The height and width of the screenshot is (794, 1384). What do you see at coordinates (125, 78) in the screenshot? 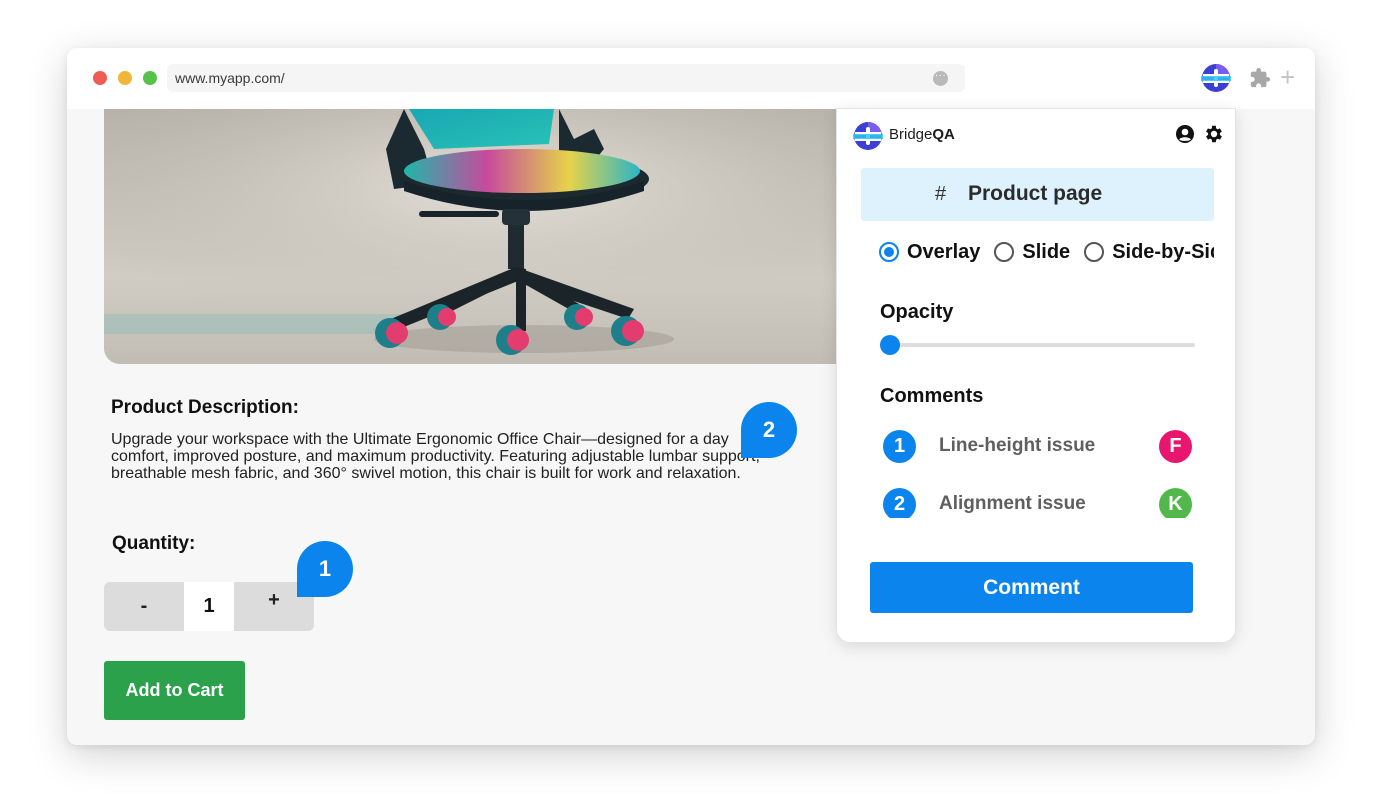
I see `minimize-window-button` at bounding box center [125, 78].